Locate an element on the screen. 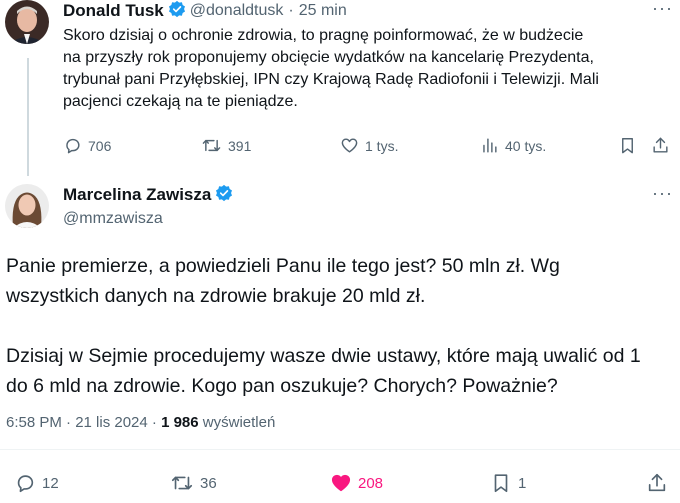 This screenshot has width=680, height=503. repost-button: 391 is located at coordinates (226, 145).